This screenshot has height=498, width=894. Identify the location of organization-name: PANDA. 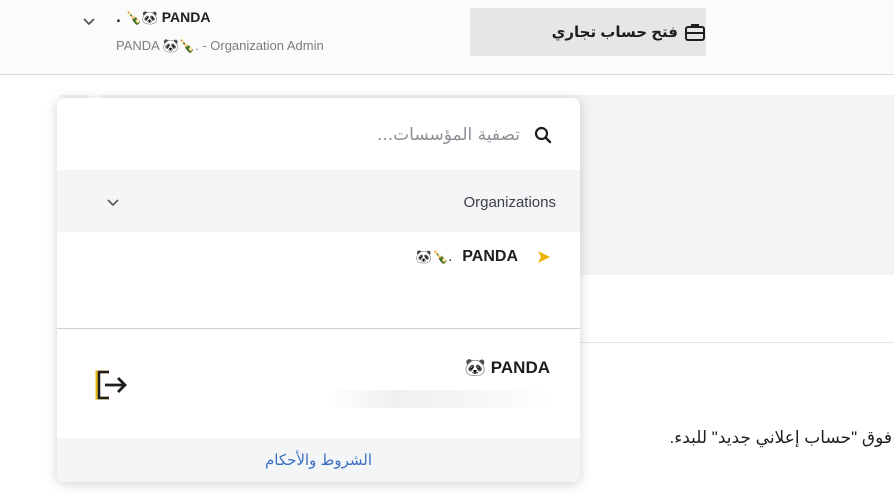
(490, 256).